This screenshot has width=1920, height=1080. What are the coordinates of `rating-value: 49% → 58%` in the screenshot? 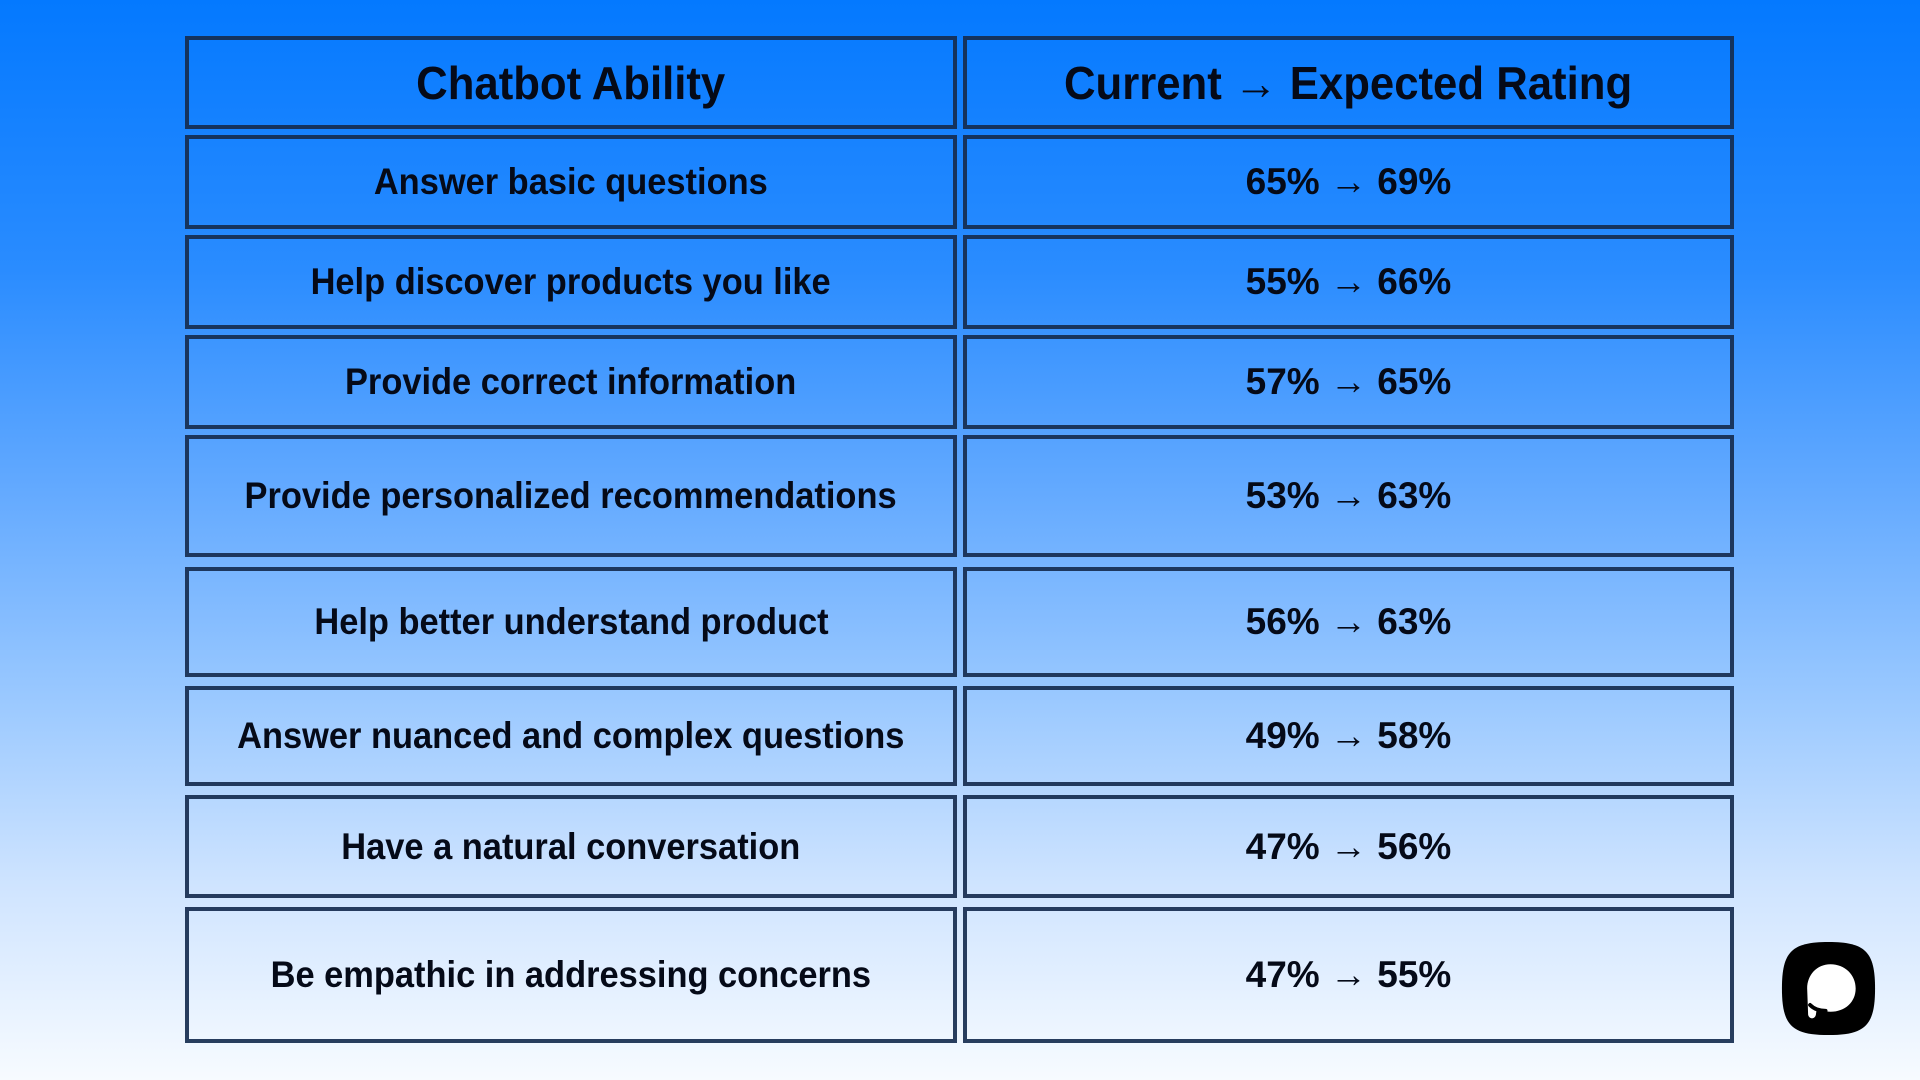 It's located at (1348, 735).